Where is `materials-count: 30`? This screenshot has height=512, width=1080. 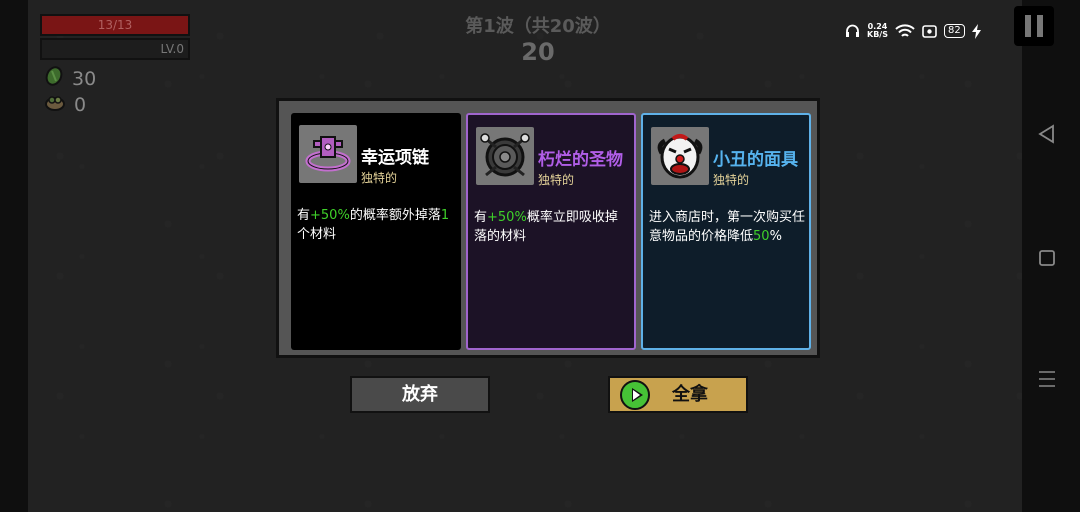
materials-count: 30 is located at coordinates (84, 78).